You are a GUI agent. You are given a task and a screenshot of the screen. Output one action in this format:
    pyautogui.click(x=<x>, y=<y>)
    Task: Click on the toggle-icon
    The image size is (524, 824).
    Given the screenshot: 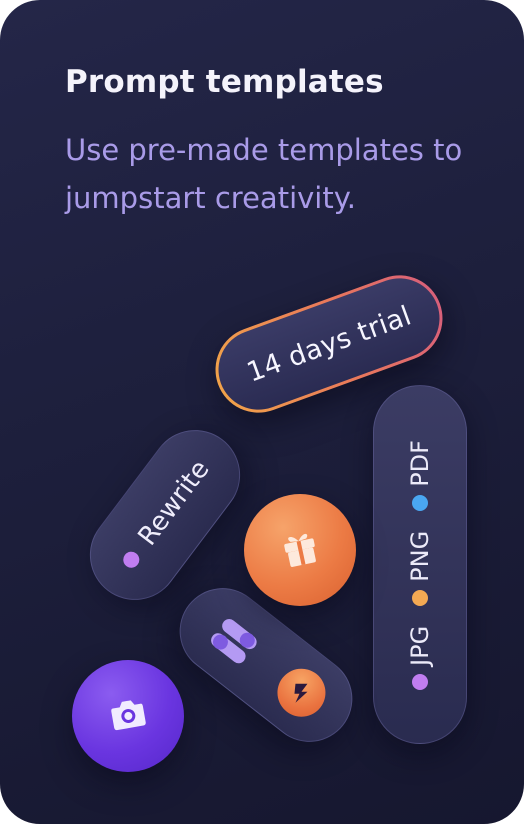 What is the action you would take?
    pyautogui.click(x=234, y=640)
    